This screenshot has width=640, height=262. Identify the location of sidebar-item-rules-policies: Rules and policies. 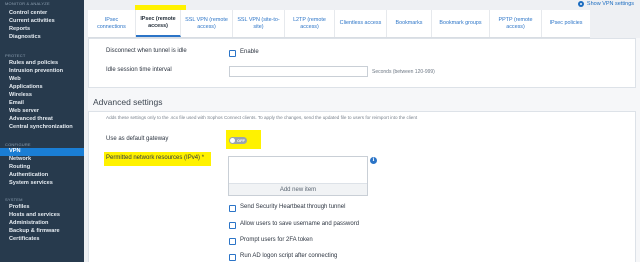
(42, 64).